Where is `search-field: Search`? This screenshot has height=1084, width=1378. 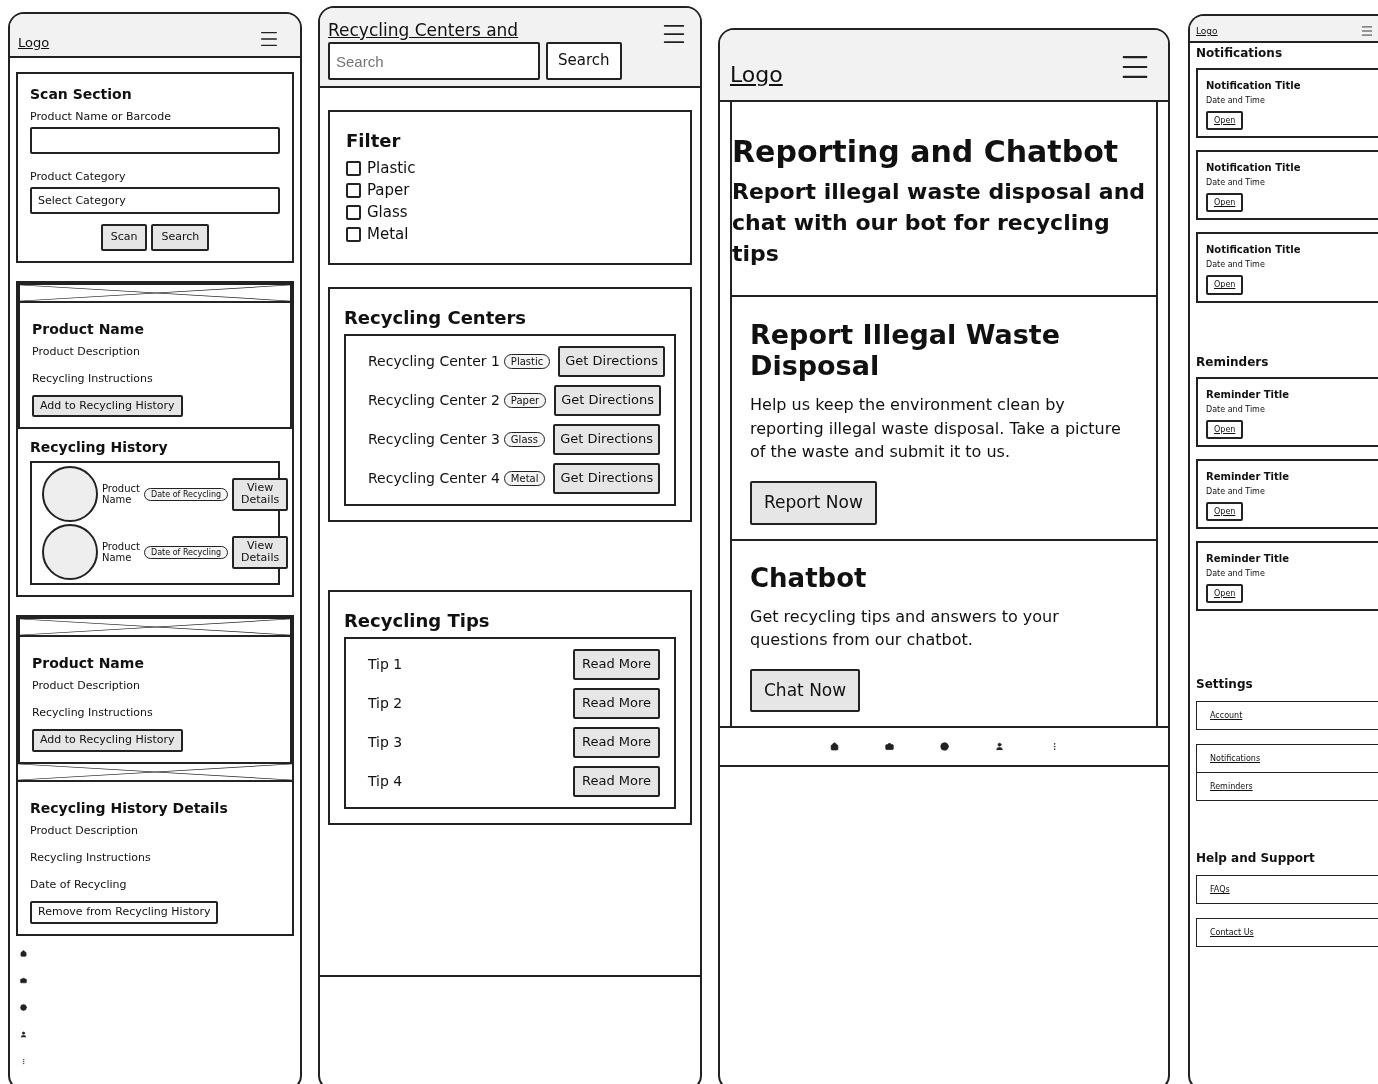
search-field: Search is located at coordinates (434, 61).